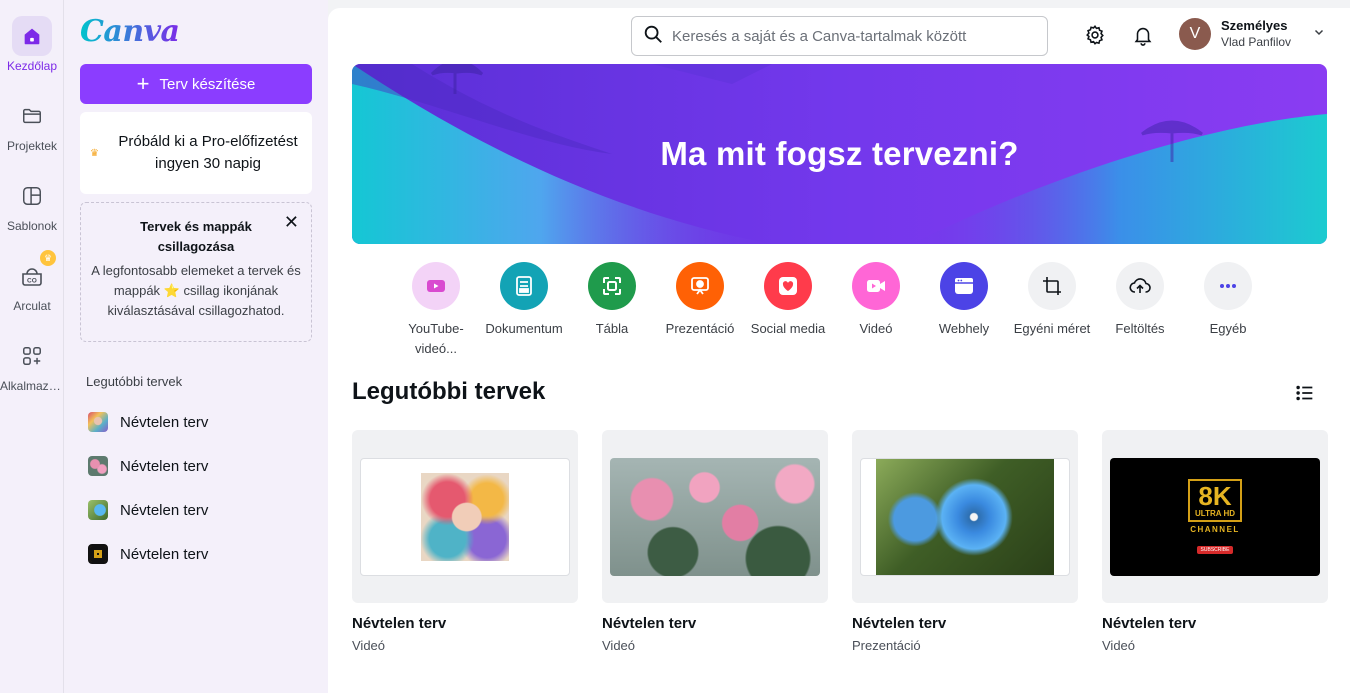 The image size is (1350, 693). I want to click on rail-item-home: Kezdőlap, so click(32, 44).